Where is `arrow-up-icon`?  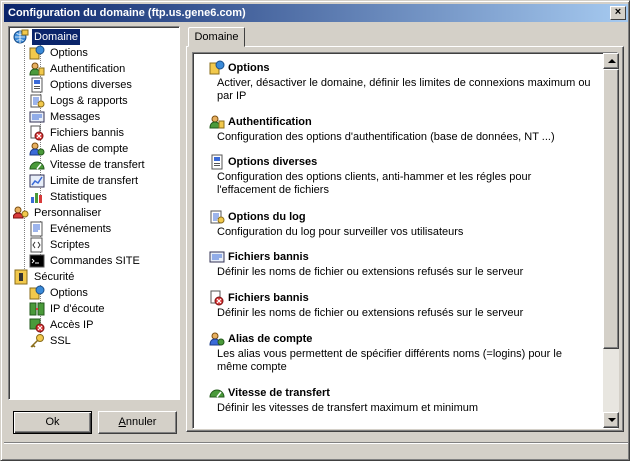 arrow-up-icon is located at coordinates (612, 61).